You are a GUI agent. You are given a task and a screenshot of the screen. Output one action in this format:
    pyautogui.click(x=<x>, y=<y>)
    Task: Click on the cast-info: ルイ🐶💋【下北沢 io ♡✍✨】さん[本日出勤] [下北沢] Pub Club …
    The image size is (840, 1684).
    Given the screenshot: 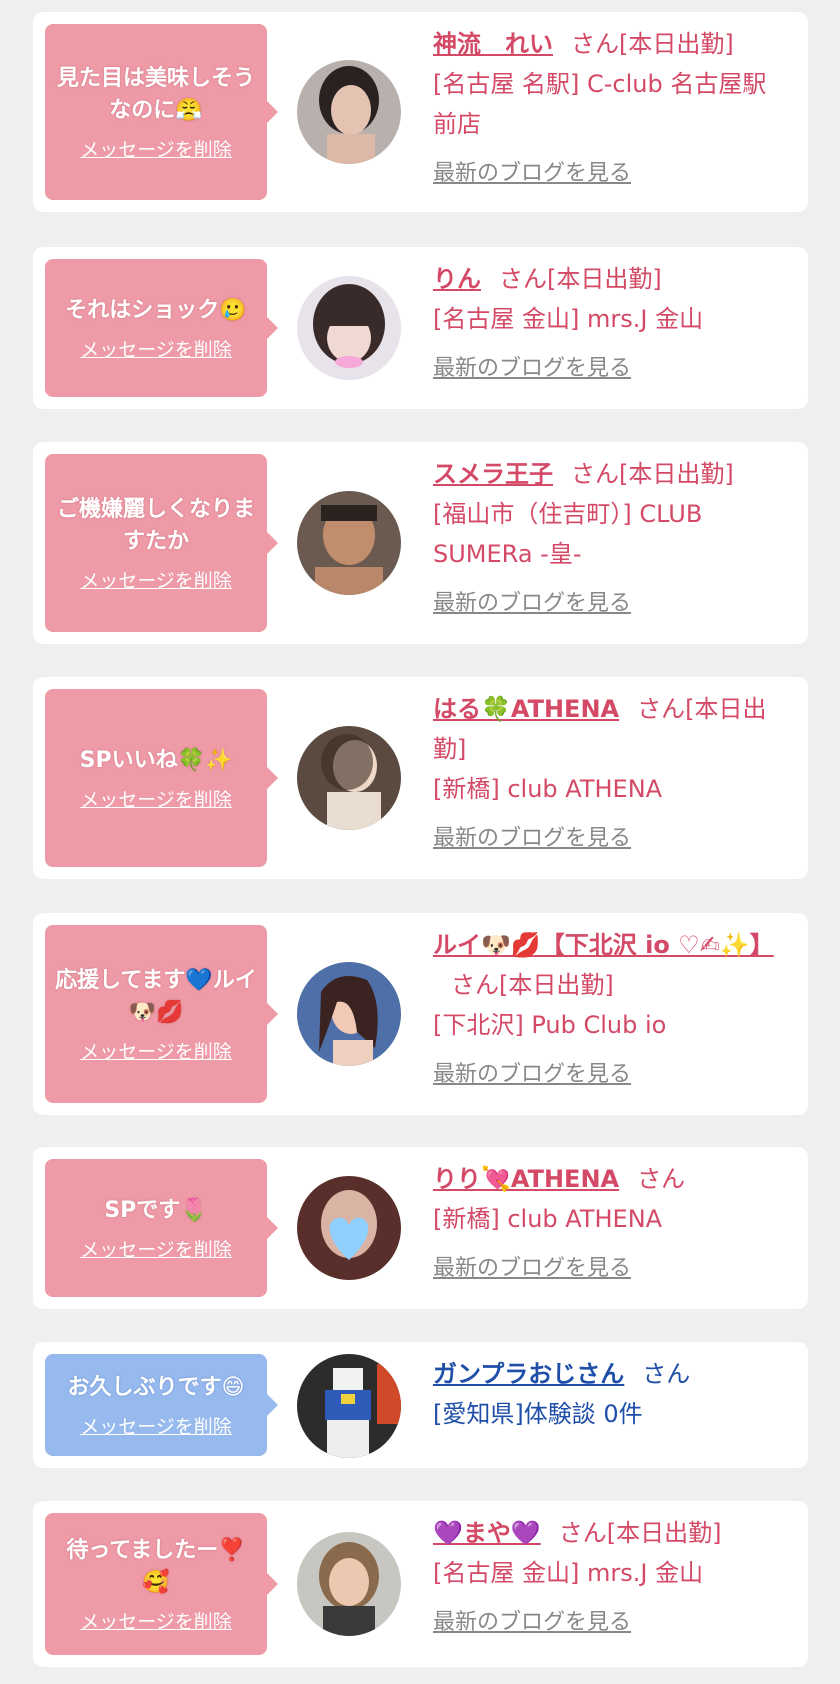 What is the action you would take?
    pyautogui.click(x=608, y=1010)
    